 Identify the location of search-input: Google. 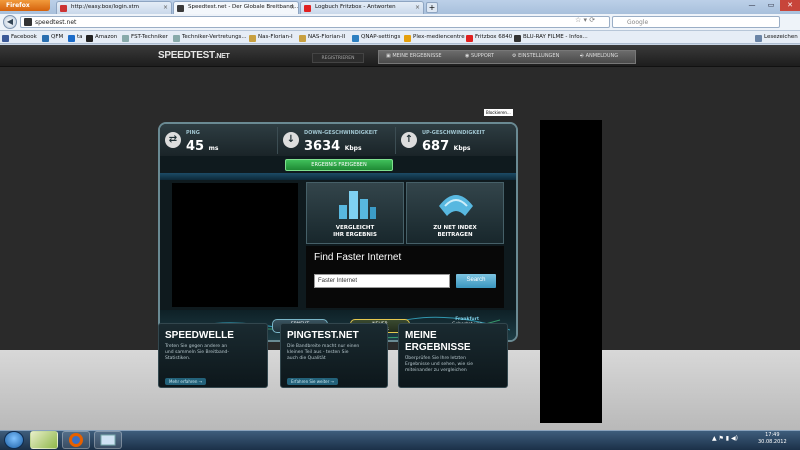
(696, 22).